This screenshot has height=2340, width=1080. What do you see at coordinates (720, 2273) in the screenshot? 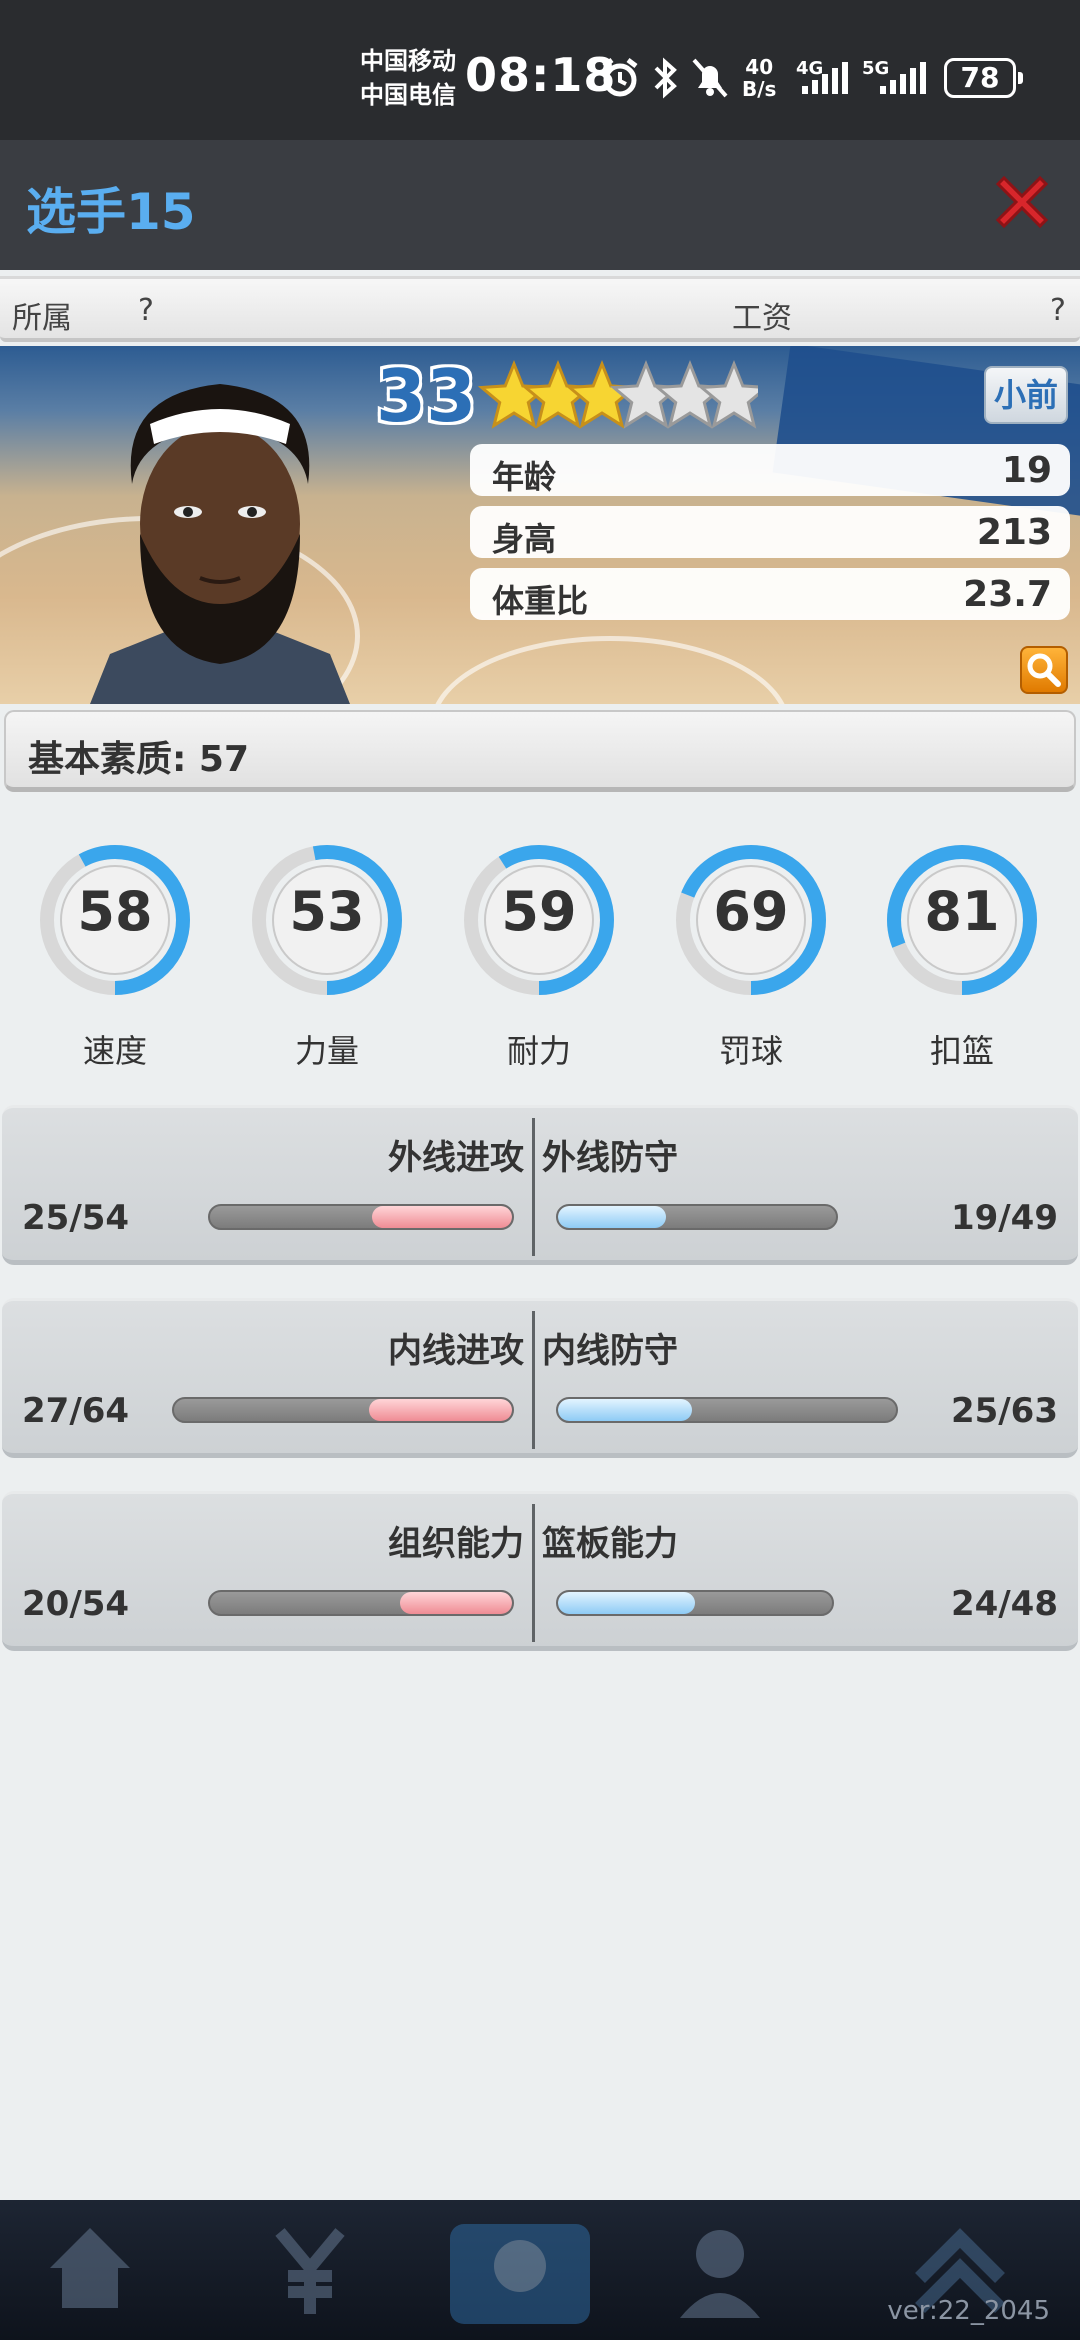
I see `nav-player-icon` at bounding box center [720, 2273].